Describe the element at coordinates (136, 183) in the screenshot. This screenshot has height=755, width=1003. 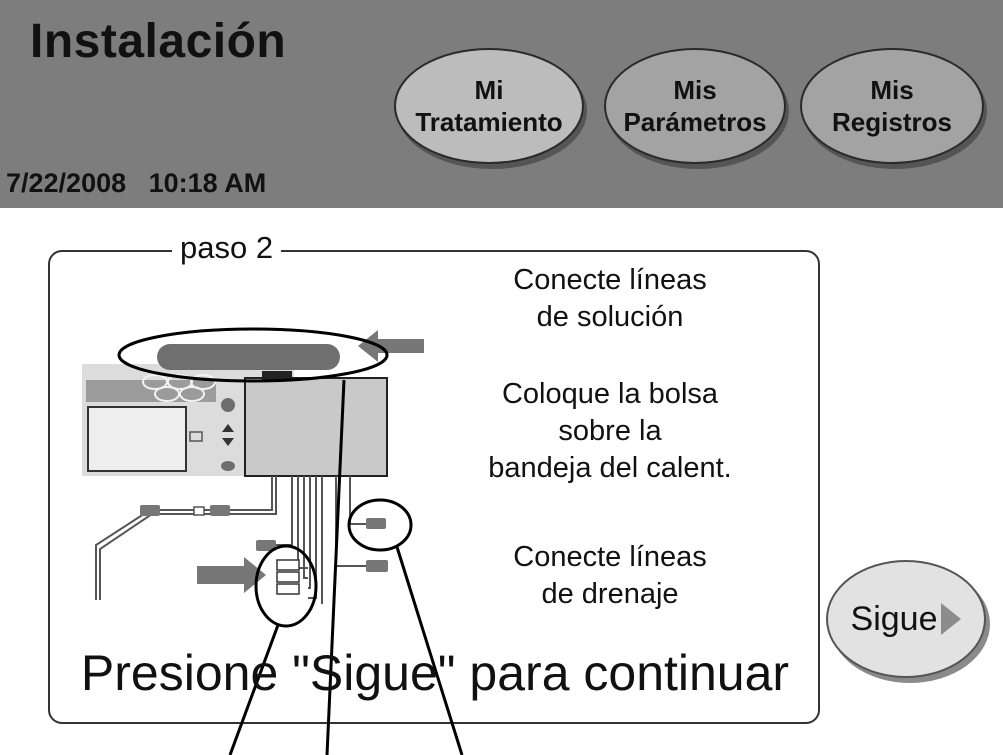
I see `date-time: 7/22/2008 10:18 AM` at that location.